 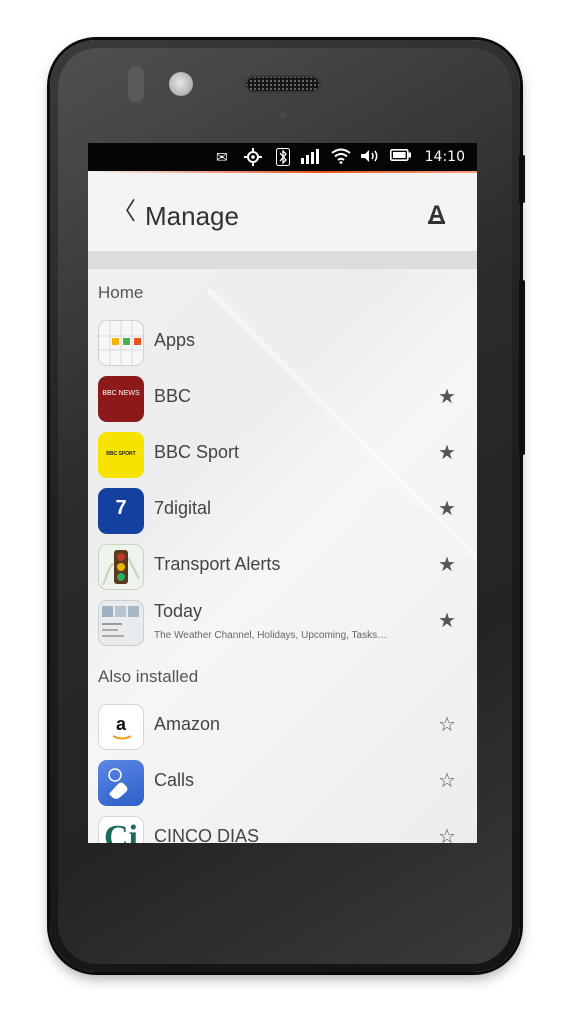 I want to click on list-item-label: BBC, so click(x=173, y=396).